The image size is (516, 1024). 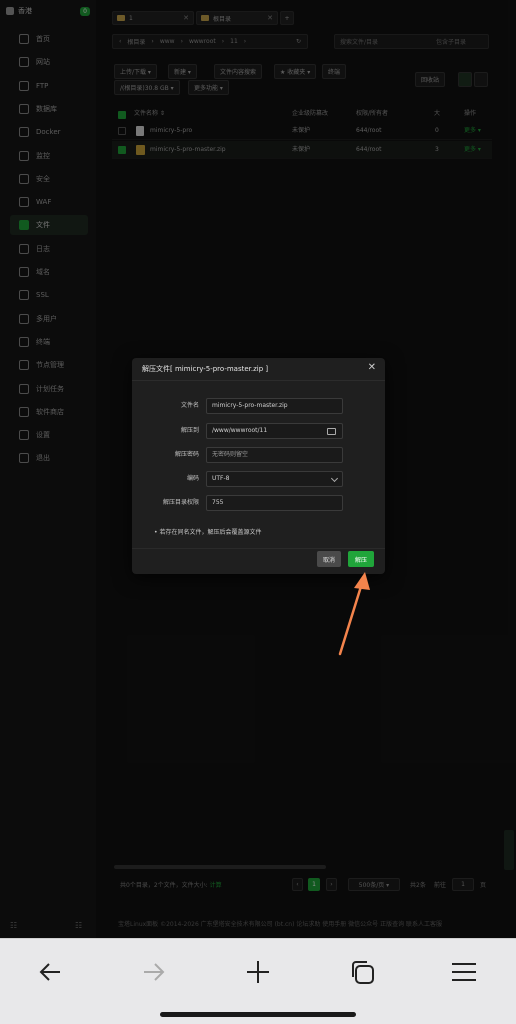 I want to click on encoding-select: UTF-8, so click(x=274, y=479).